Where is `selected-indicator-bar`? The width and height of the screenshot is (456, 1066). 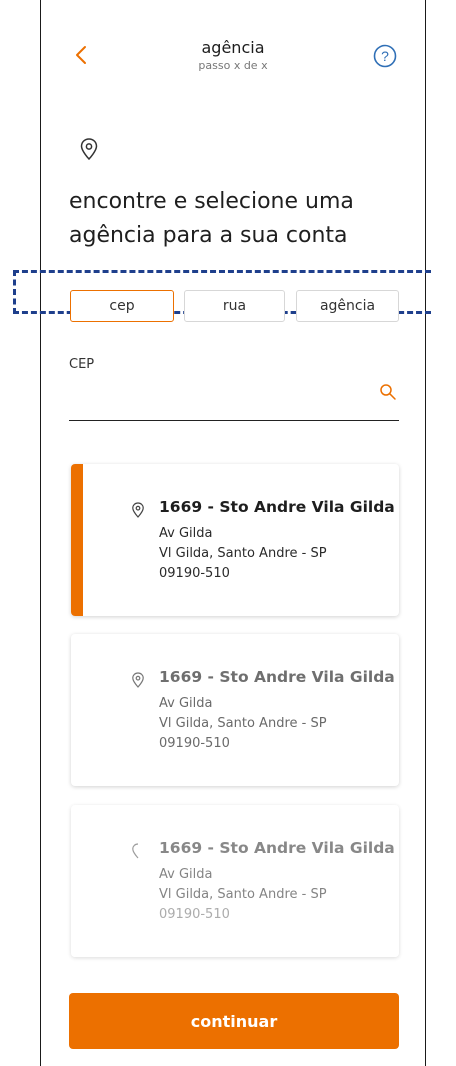
selected-indicator-bar is located at coordinates (77, 540).